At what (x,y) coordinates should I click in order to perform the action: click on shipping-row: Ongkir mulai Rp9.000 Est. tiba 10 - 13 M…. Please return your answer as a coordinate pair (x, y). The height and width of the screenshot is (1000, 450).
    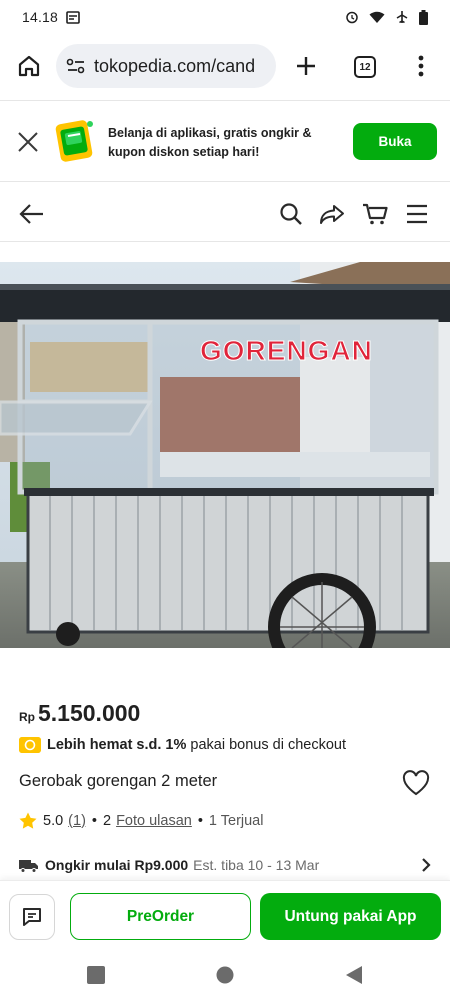
    Looking at the image, I should click on (225, 865).